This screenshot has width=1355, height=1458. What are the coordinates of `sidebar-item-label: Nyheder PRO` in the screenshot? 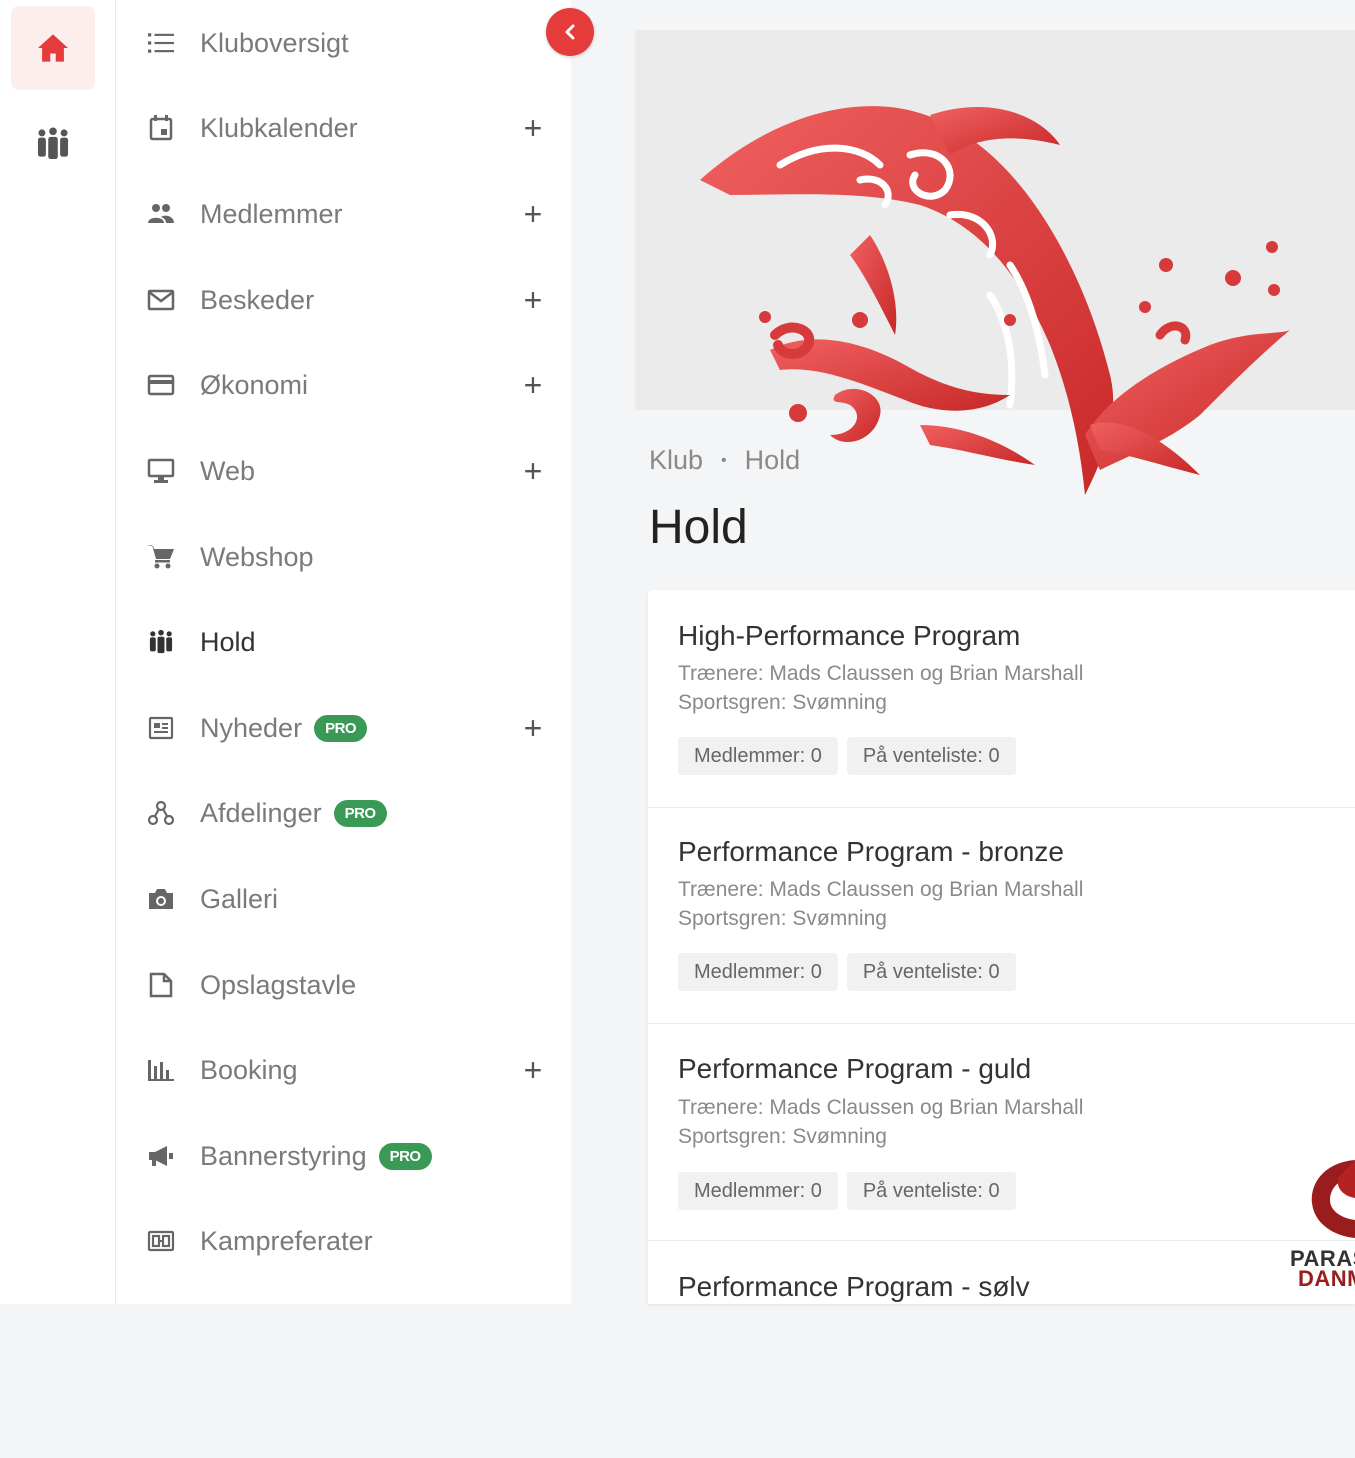 It's located at (284, 728).